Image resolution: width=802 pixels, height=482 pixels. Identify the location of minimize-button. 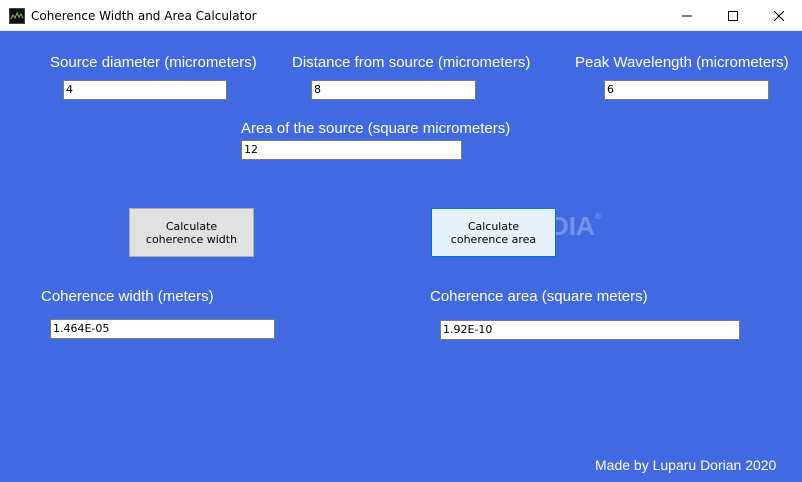
(687, 15).